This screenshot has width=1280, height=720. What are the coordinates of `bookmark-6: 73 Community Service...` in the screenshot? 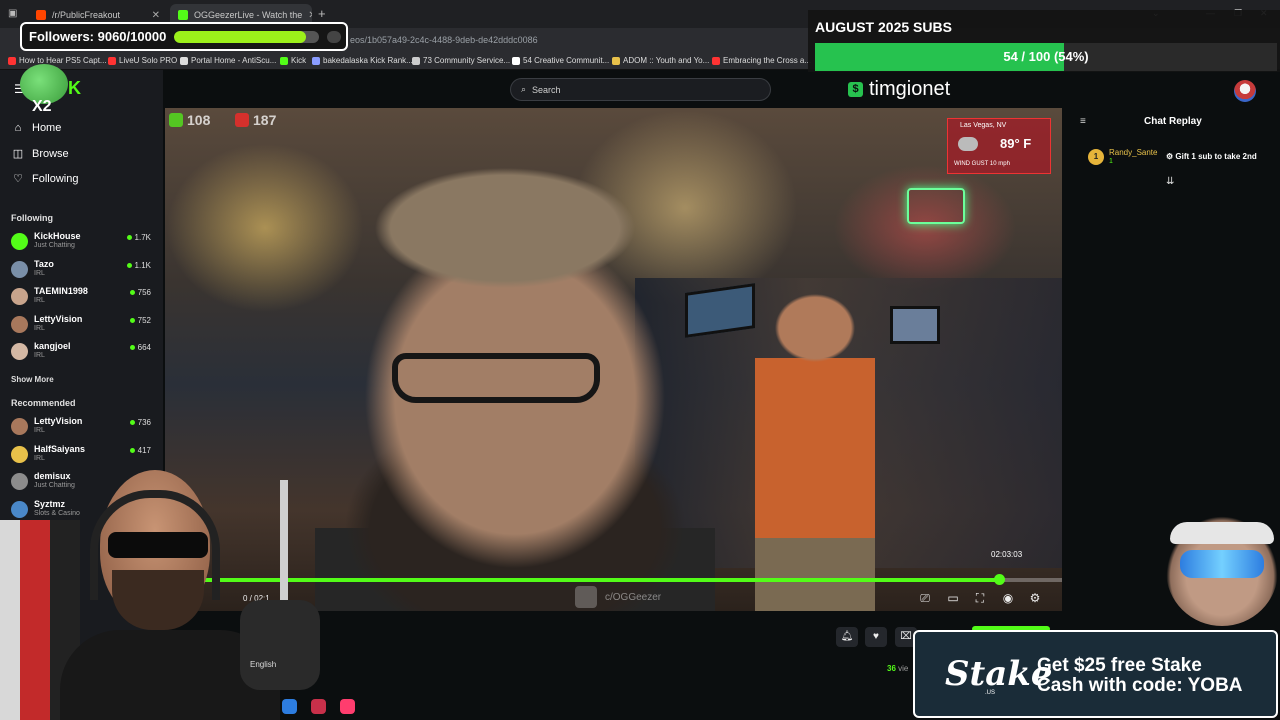 It's located at (461, 60).